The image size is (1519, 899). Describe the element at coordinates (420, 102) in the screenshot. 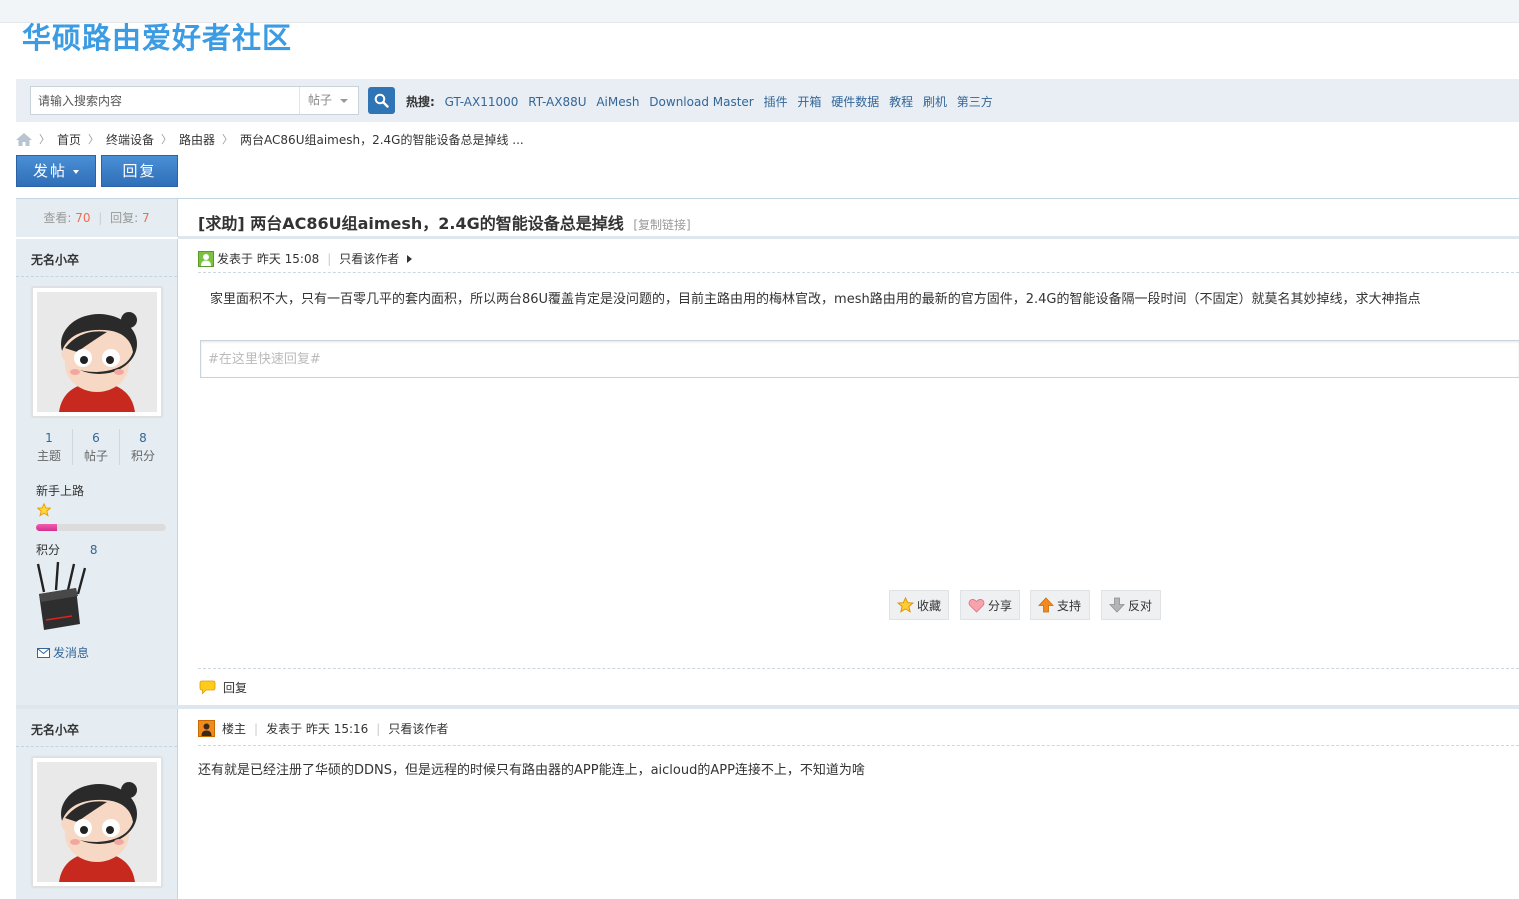

I see `hot-search-label: 热搜:` at that location.